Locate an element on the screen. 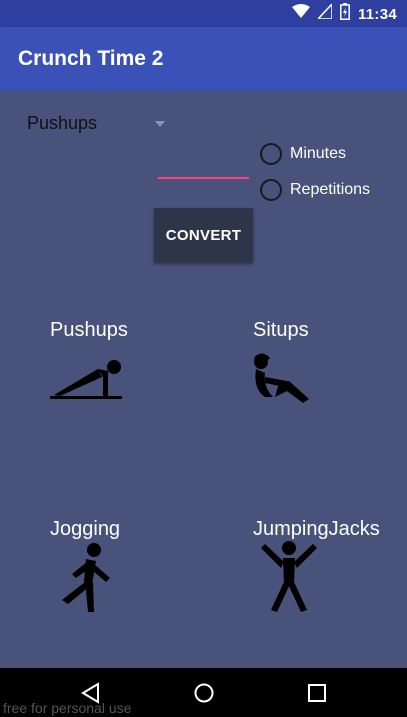  radio-repetitions: Repetitions is located at coordinates (315, 190).